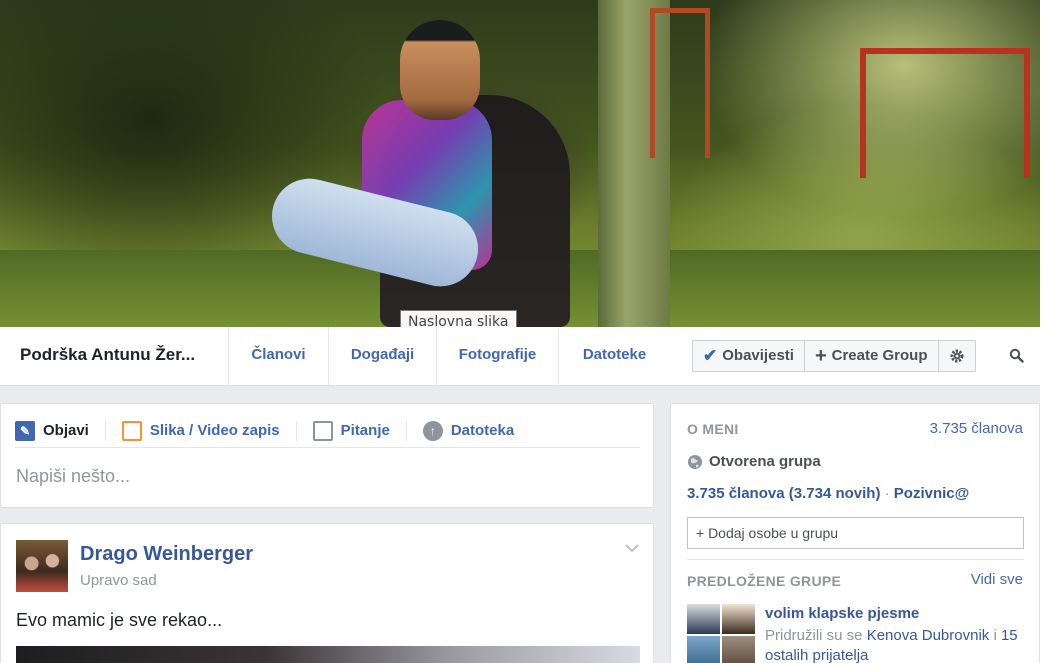 This screenshot has width=1046, height=663. What do you see at coordinates (928, 635) in the screenshot?
I see `friend-link: Kenova Dubrovnik` at bounding box center [928, 635].